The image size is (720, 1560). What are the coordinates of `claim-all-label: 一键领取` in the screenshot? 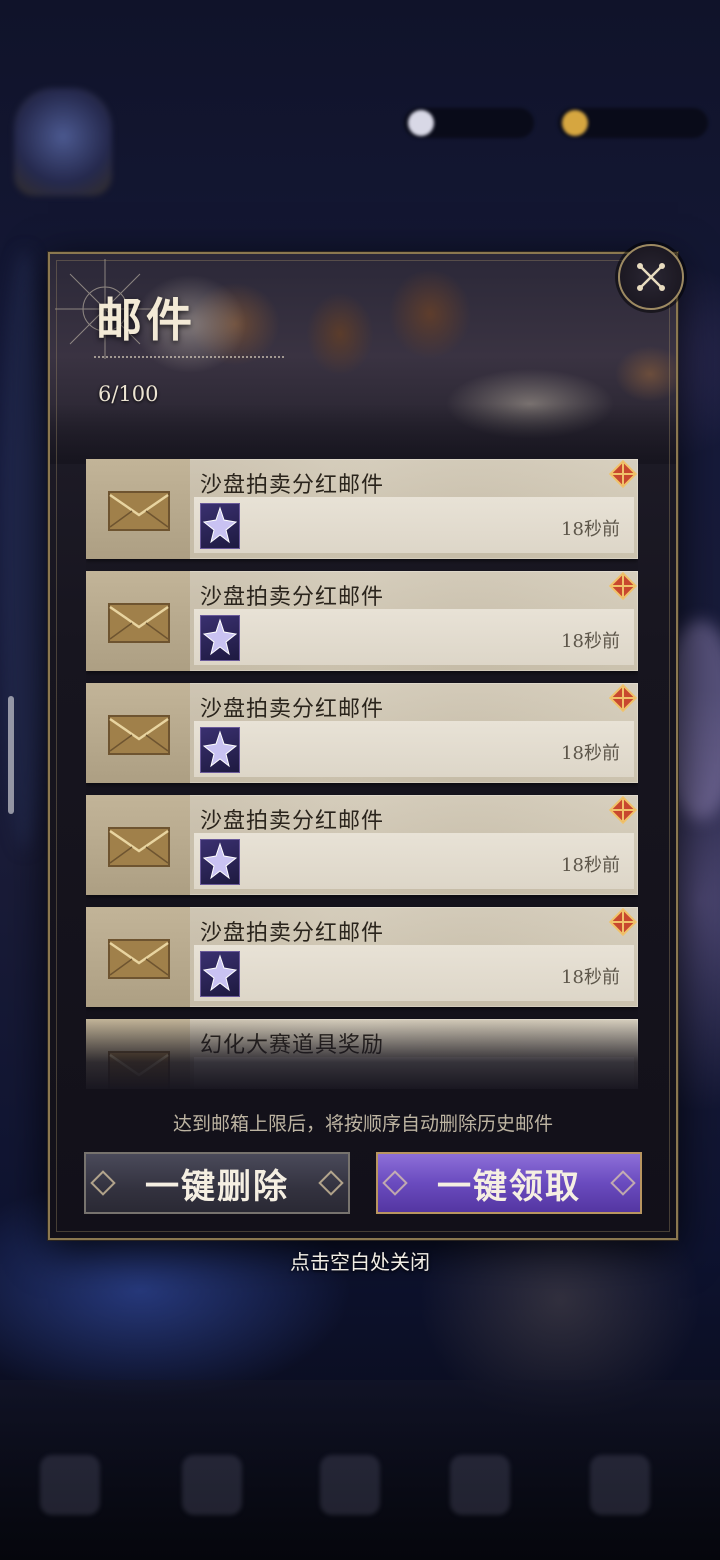 It's located at (509, 1186).